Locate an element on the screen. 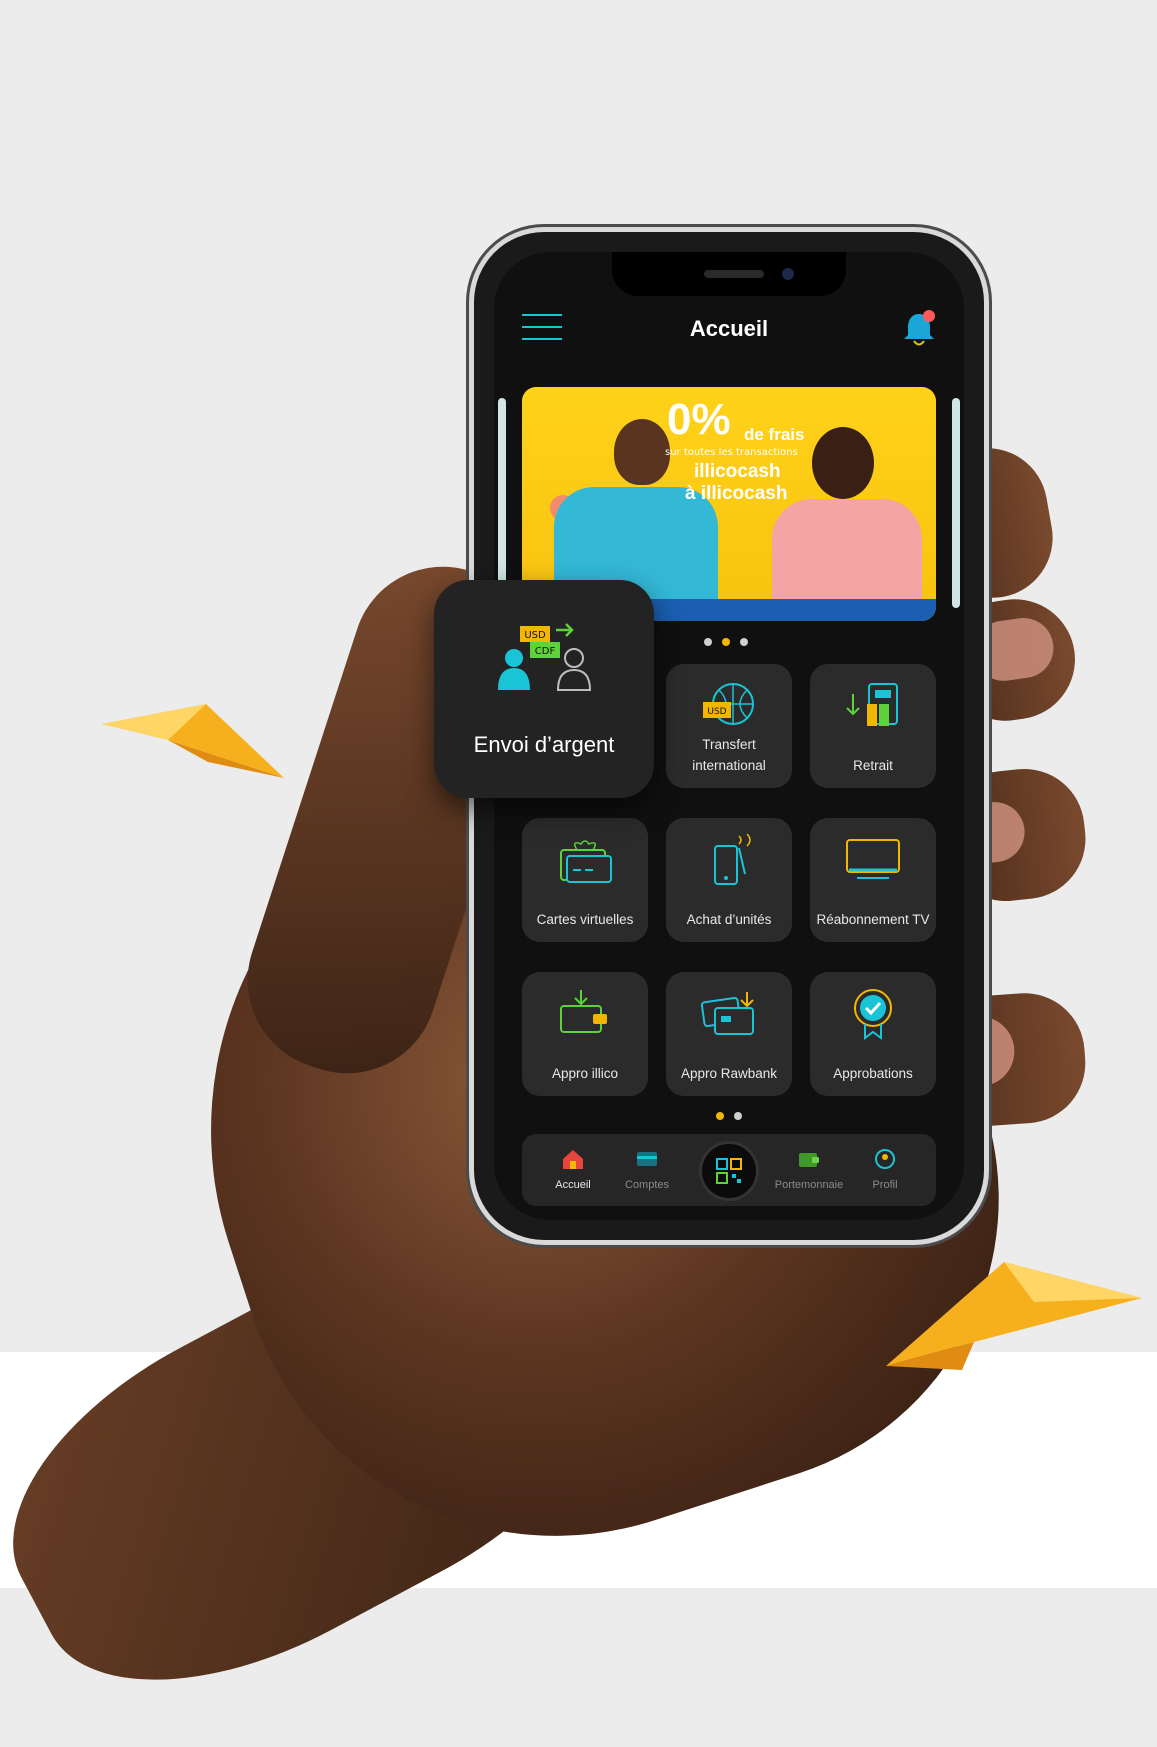  money-transfer-icon: USD CDF is located at coordinates (545, 657).